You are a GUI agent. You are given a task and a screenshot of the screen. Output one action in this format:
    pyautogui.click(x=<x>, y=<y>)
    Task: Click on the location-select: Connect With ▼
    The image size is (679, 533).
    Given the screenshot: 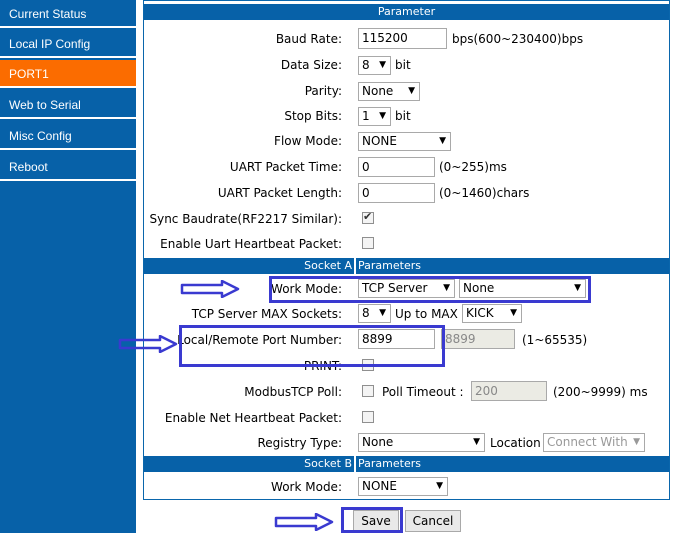 What is the action you would take?
    pyautogui.click(x=594, y=442)
    